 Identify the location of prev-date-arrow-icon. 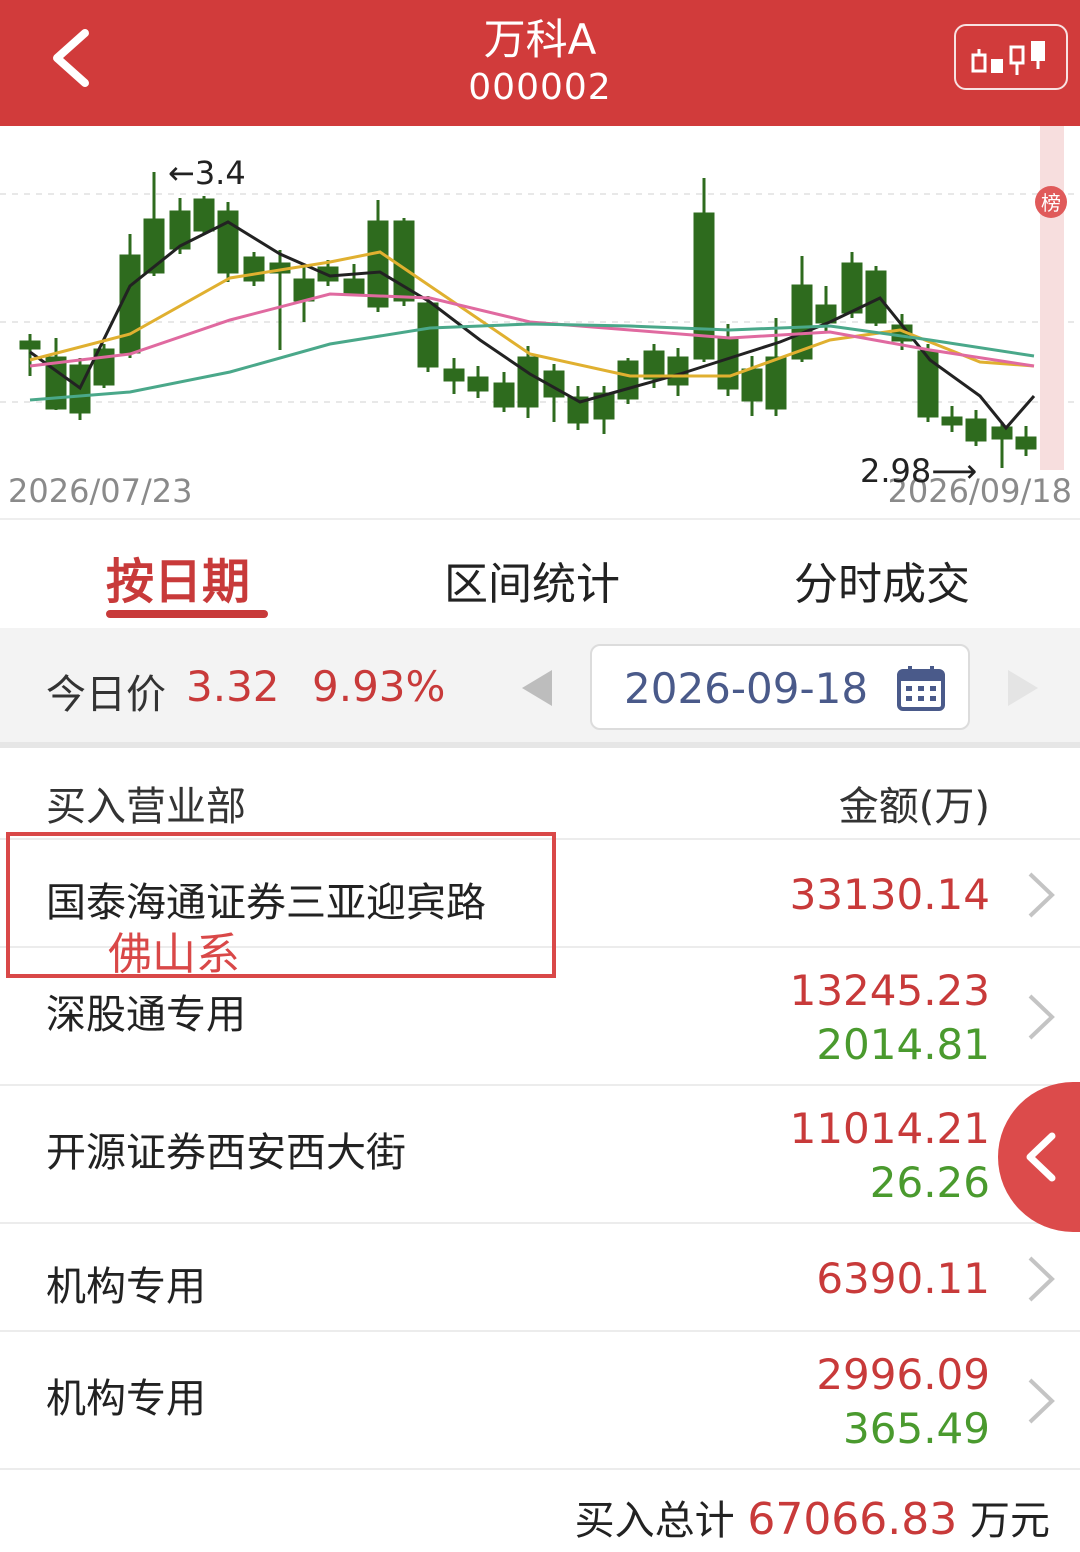
(537, 688).